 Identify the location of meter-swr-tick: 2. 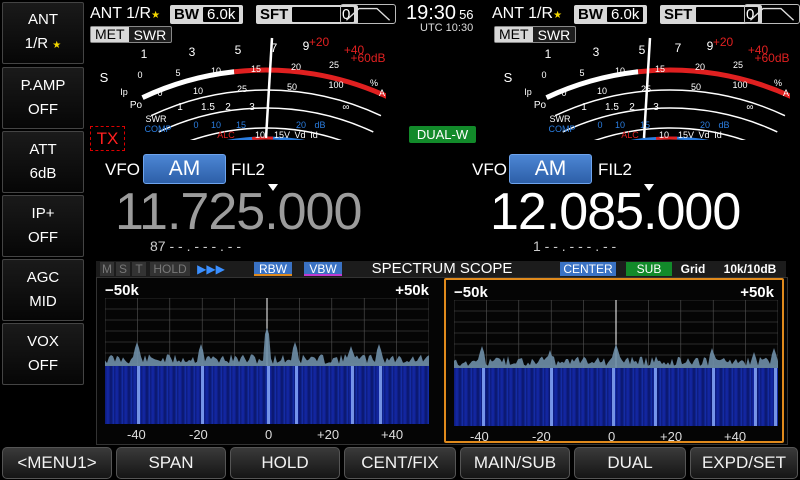
(228, 107).